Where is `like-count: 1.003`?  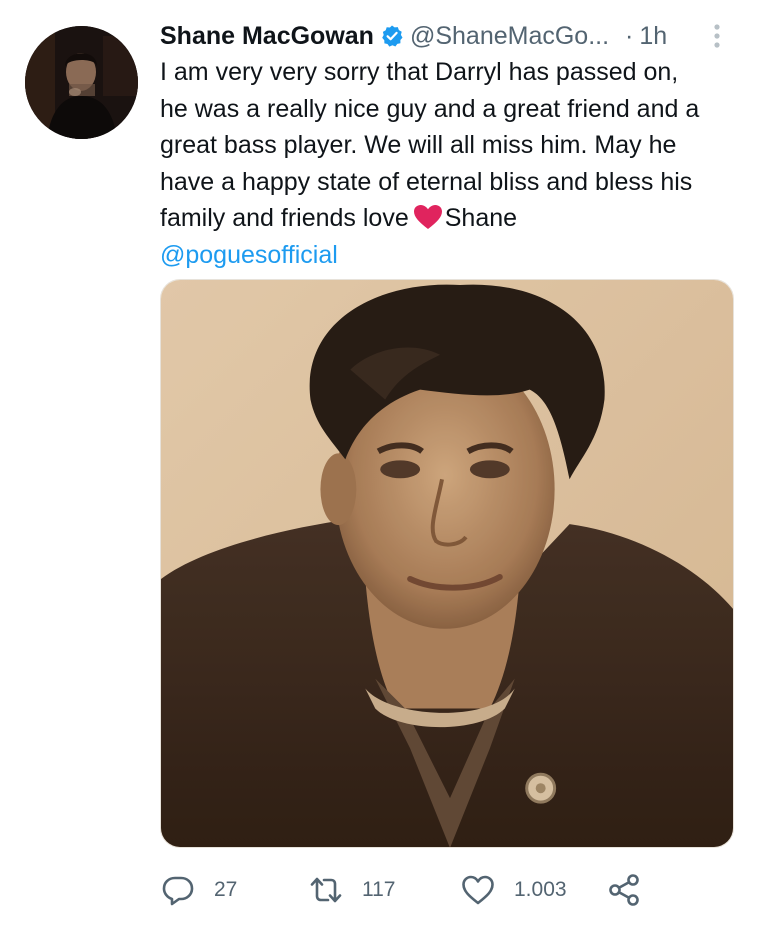
like-count: 1.003 is located at coordinates (540, 889).